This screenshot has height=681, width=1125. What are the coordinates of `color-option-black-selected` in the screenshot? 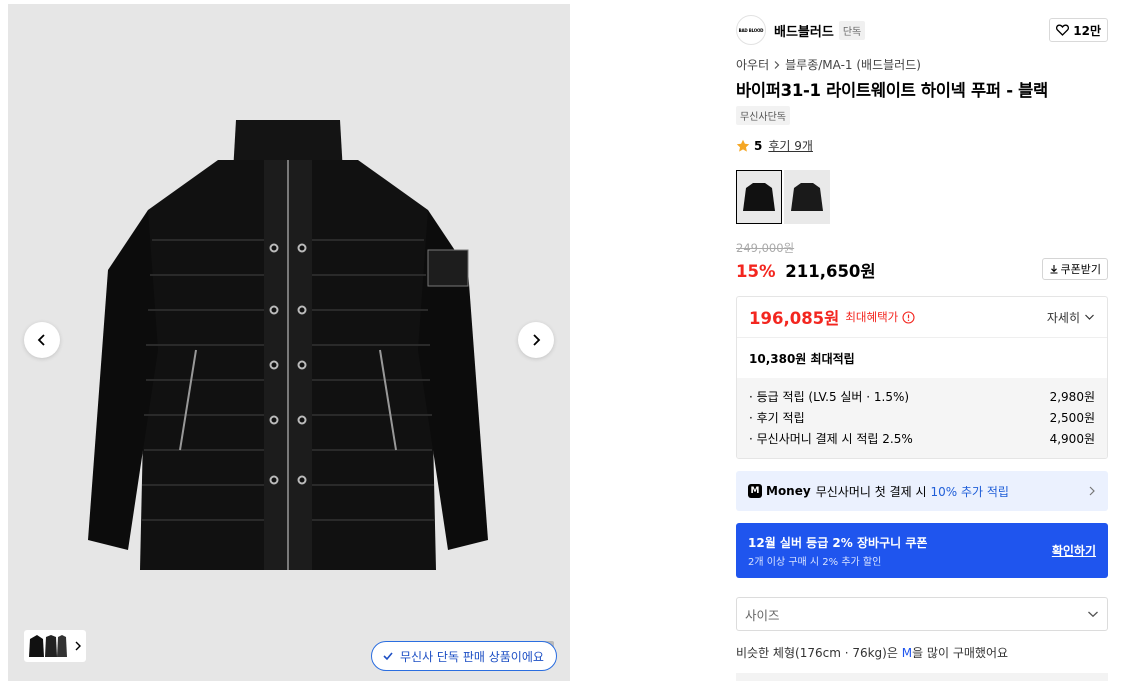 It's located at (759, 197).